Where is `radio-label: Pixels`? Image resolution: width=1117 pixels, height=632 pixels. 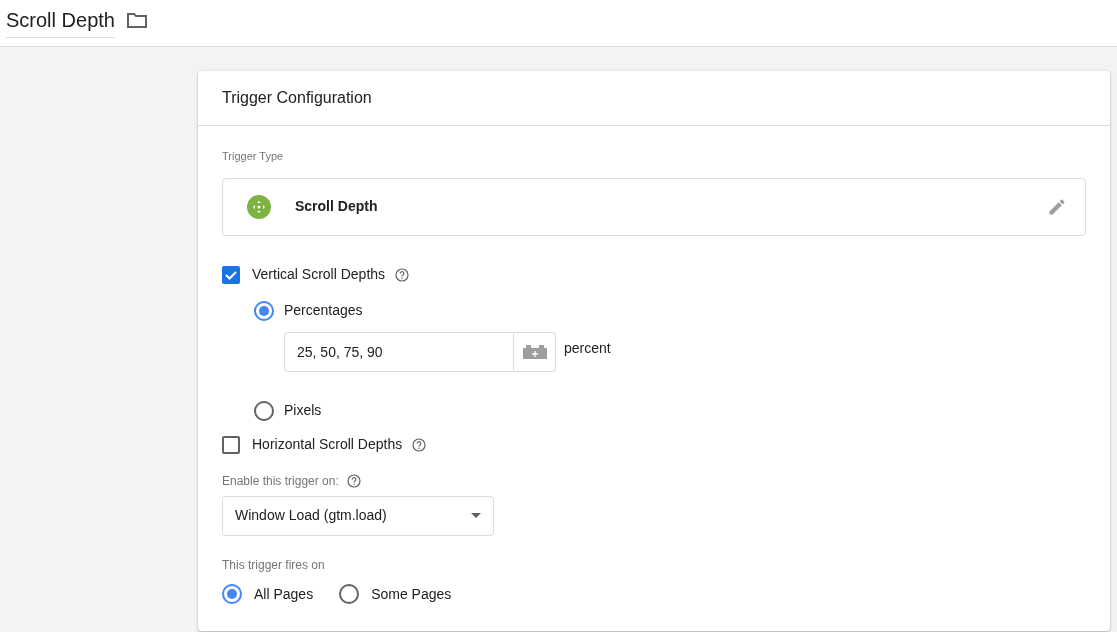 radio-label: Pixels is located at coordinates (303, 410).